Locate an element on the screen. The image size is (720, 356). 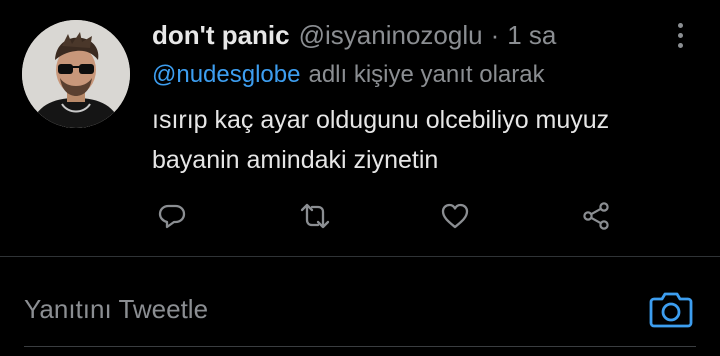
input-underline is located at coordinates (360, 346).